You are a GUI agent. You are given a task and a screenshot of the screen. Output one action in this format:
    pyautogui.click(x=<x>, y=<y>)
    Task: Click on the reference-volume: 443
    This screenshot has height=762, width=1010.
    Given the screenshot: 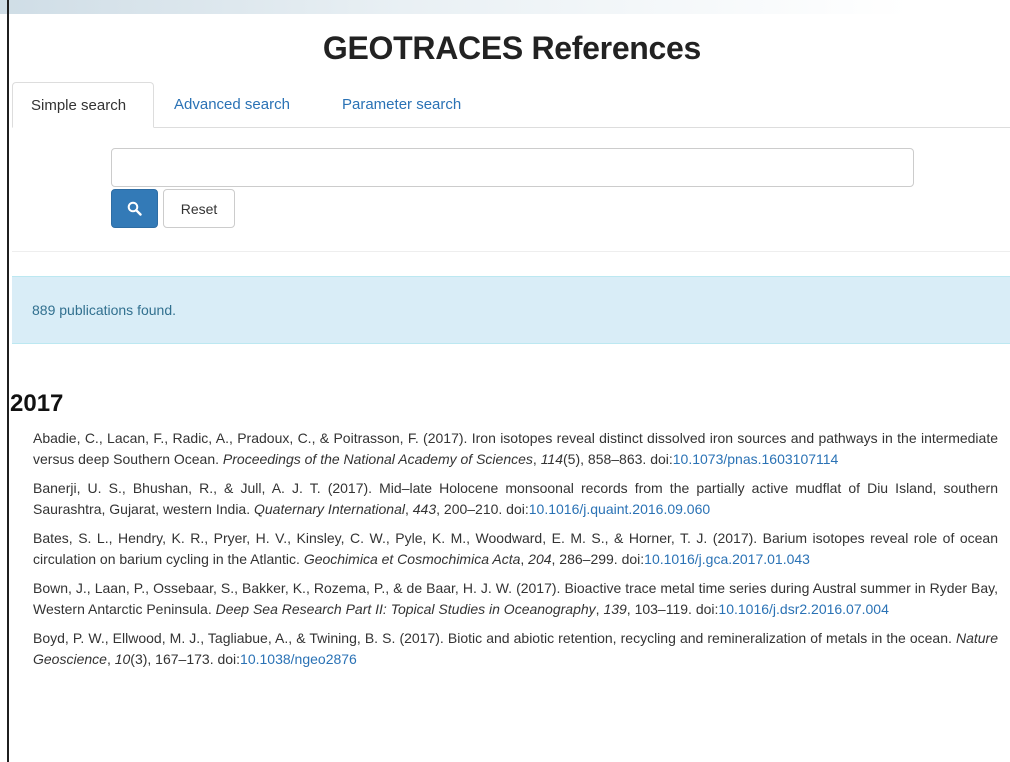 What is the action you would take?
    pyautogui.click(x=424, y=509)
    